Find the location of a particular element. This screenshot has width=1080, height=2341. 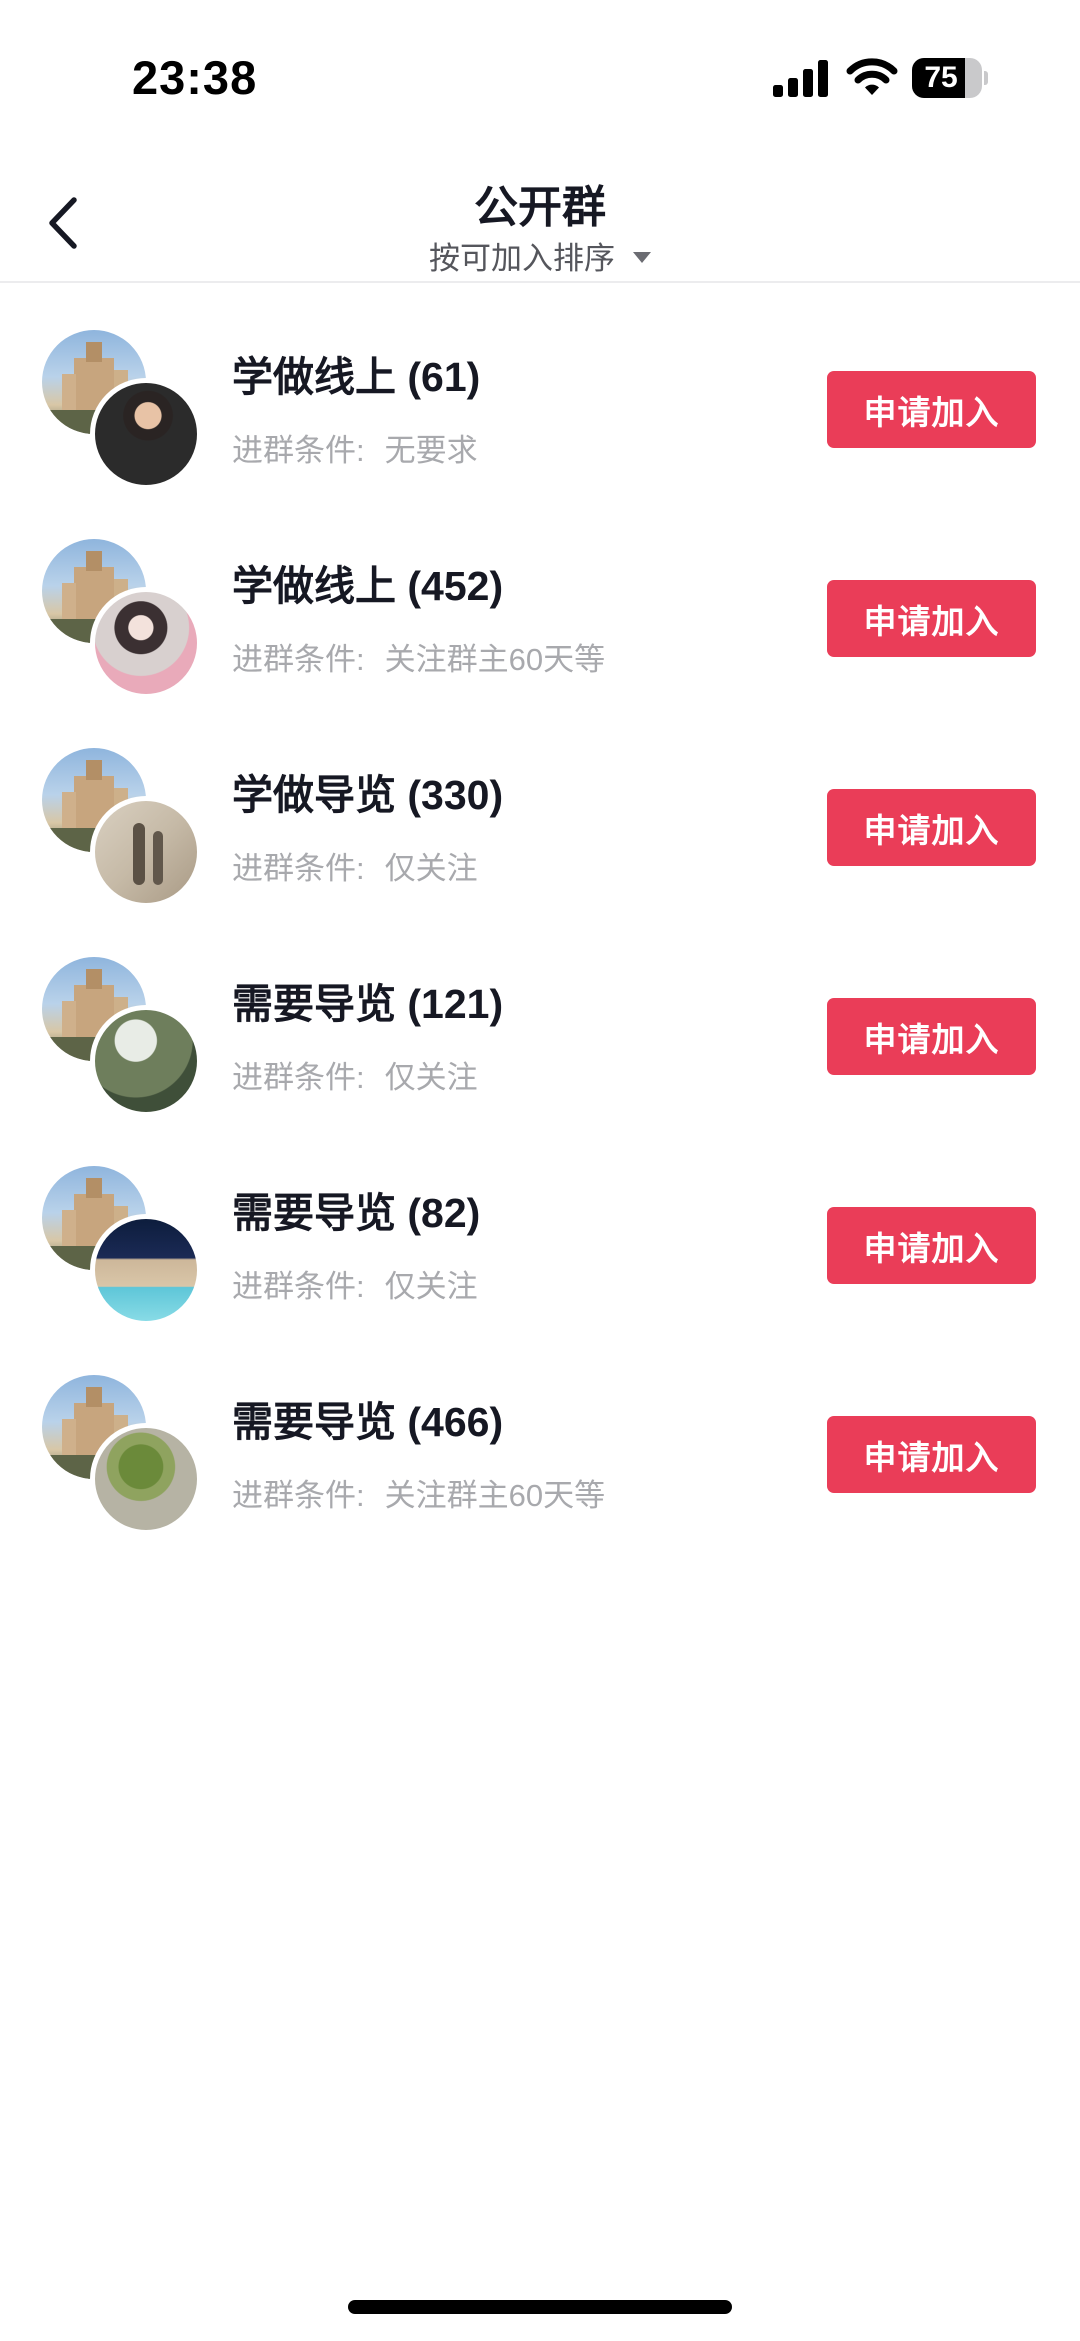

status-bar: 23:38 75 is located at coordinates (540, 75).